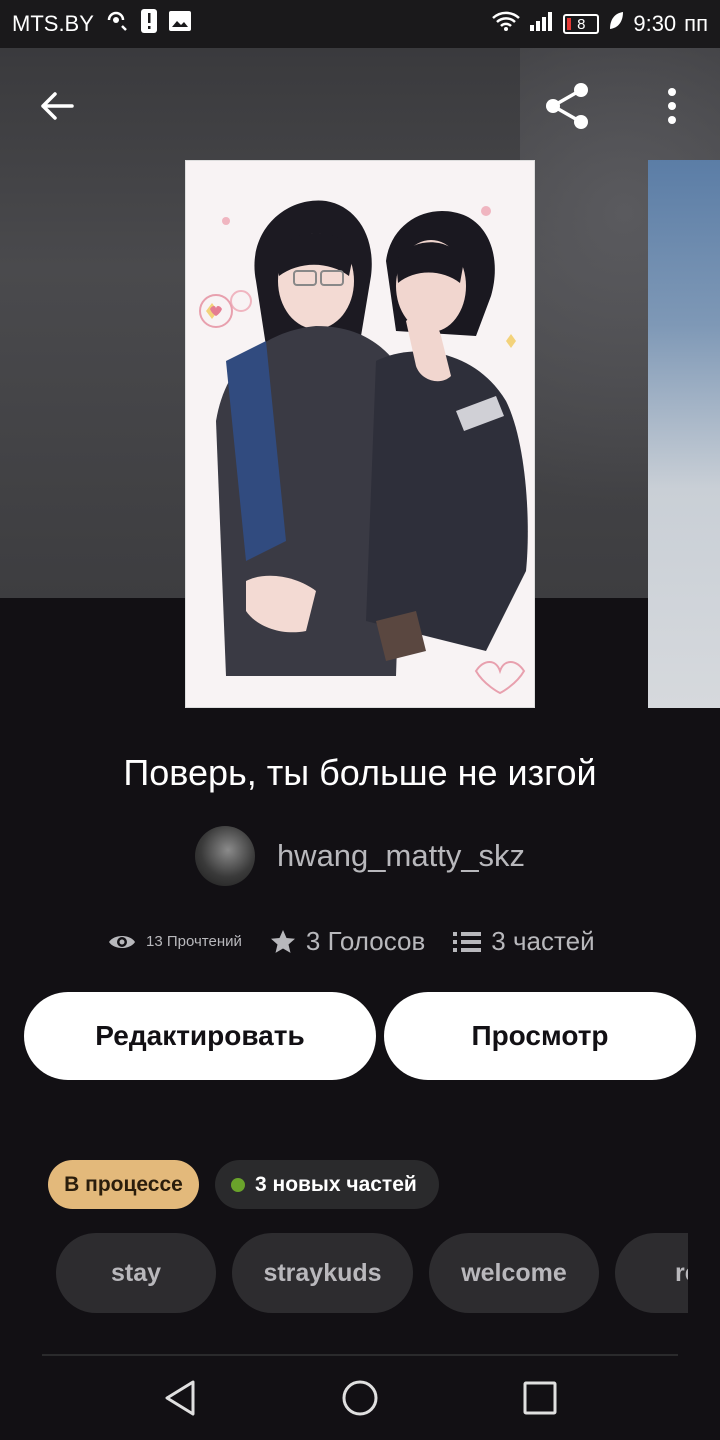  I want to click on reads-stat: 13 Прочтений, so click(175, 942).